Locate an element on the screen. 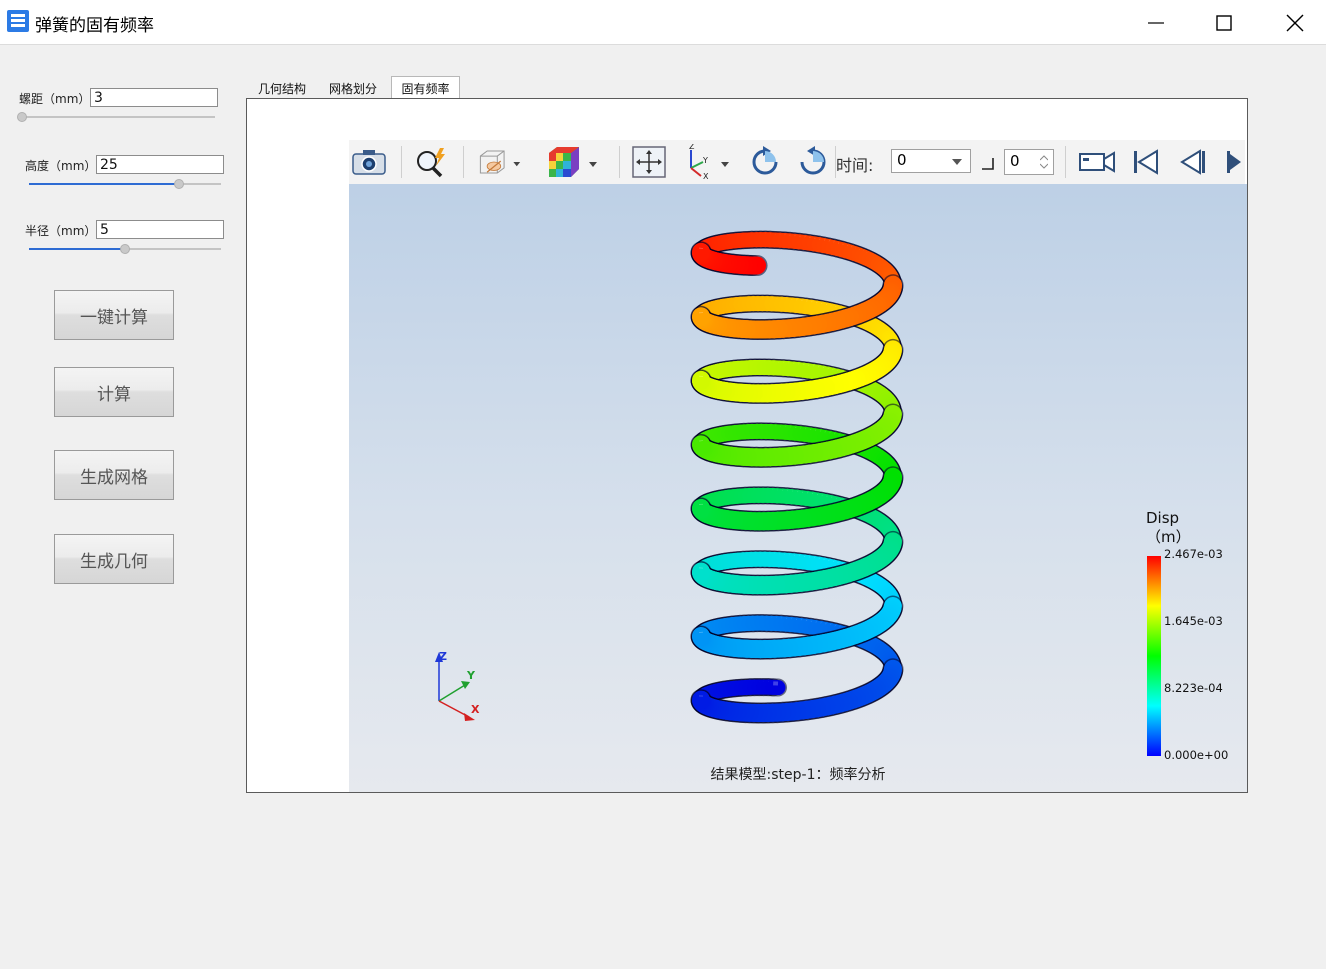 Image resolution: width=1326 pixels, height=969 pixels. close-icon is located at coordinates (1295, 22).